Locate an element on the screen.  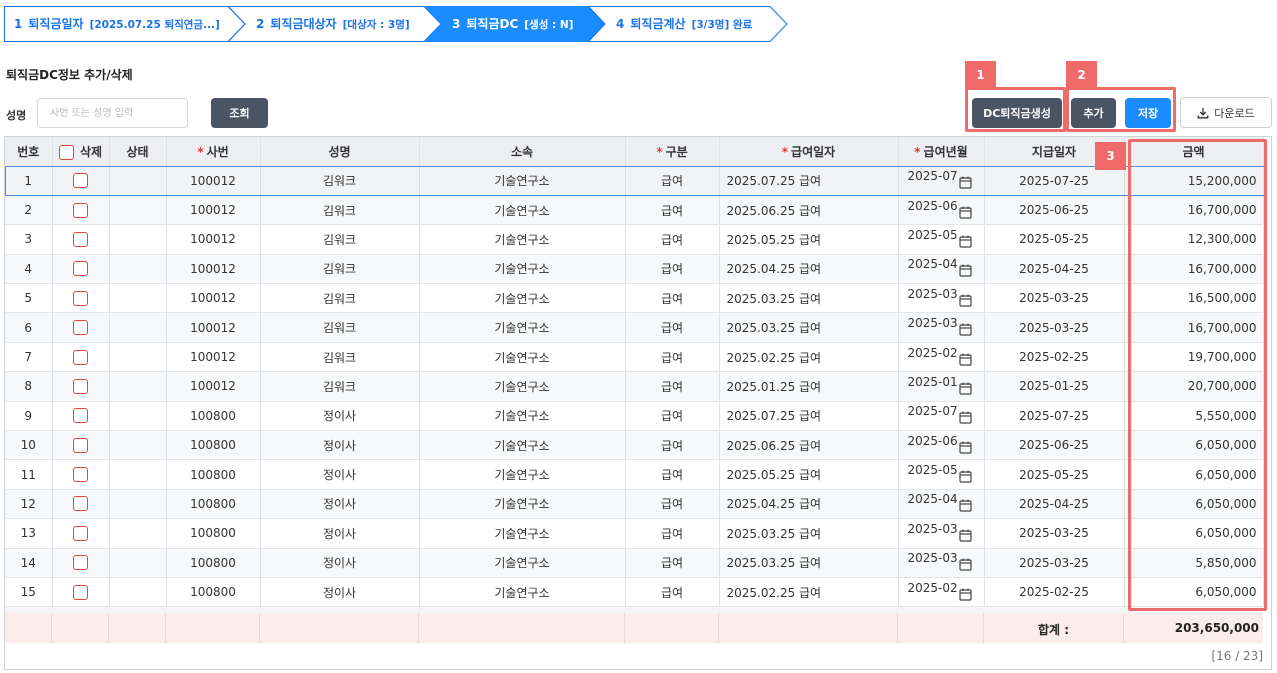
payment-date: 2025-07-25 is located at coordinates (1054, 181).